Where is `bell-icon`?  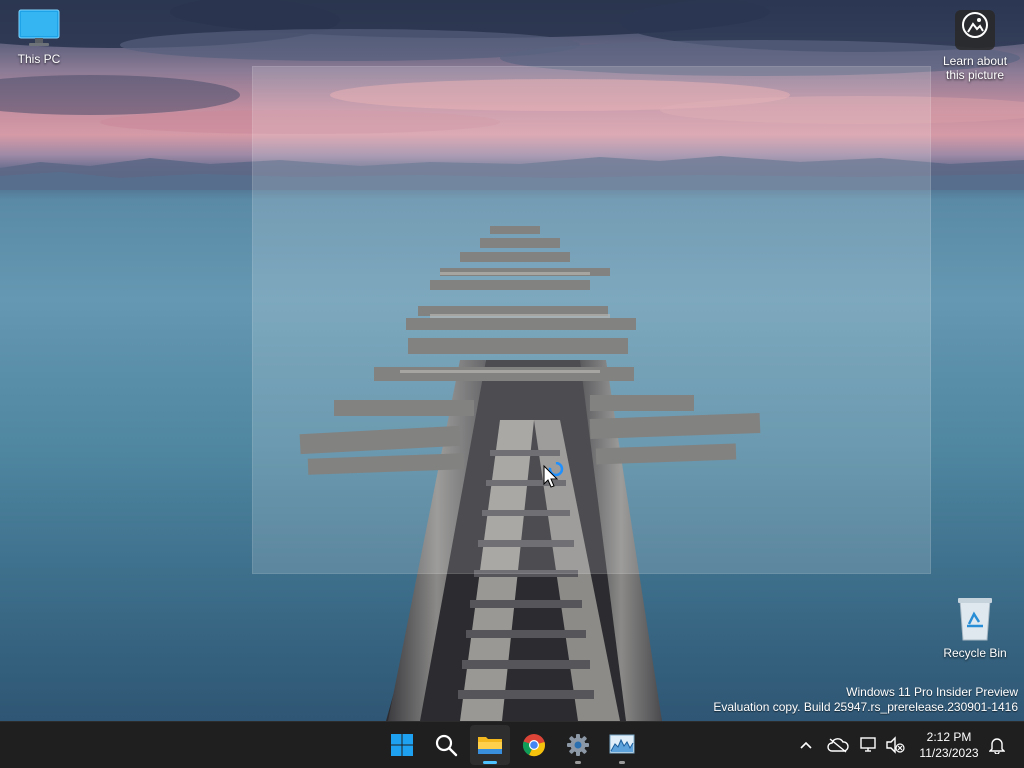 bell-icon is located at coordinates (997, 746).